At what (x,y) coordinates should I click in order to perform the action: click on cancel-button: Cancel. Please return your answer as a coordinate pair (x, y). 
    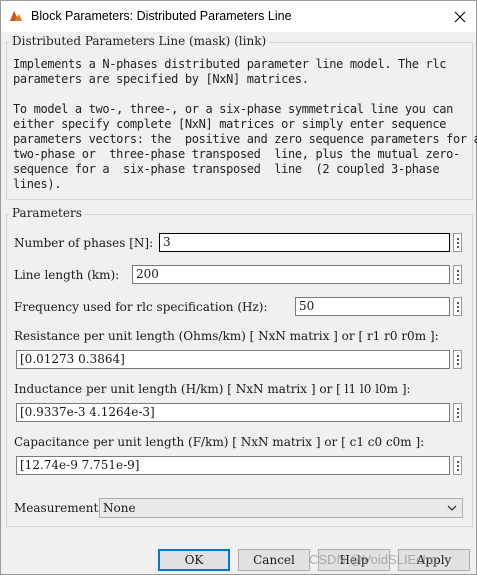
    Looking at the image, I should click on (274, 560).